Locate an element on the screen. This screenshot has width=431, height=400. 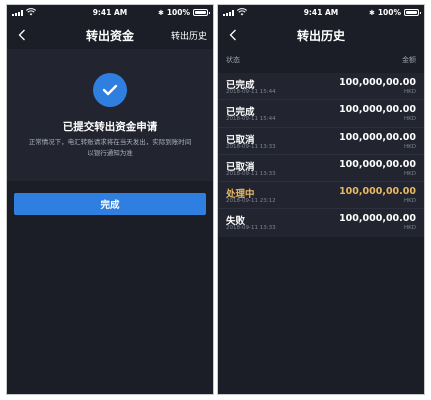
nav-bar: 转出资金 转出历史 is located at coordinates (110, 35).